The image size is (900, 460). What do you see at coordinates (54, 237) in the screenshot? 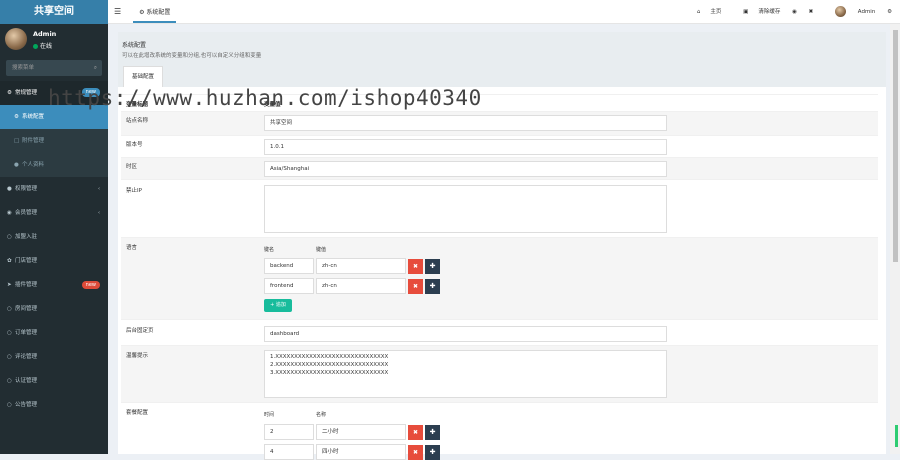
I see `sidebar-item-join: ○ 加盟入驻` at bounding box center [54, 237].